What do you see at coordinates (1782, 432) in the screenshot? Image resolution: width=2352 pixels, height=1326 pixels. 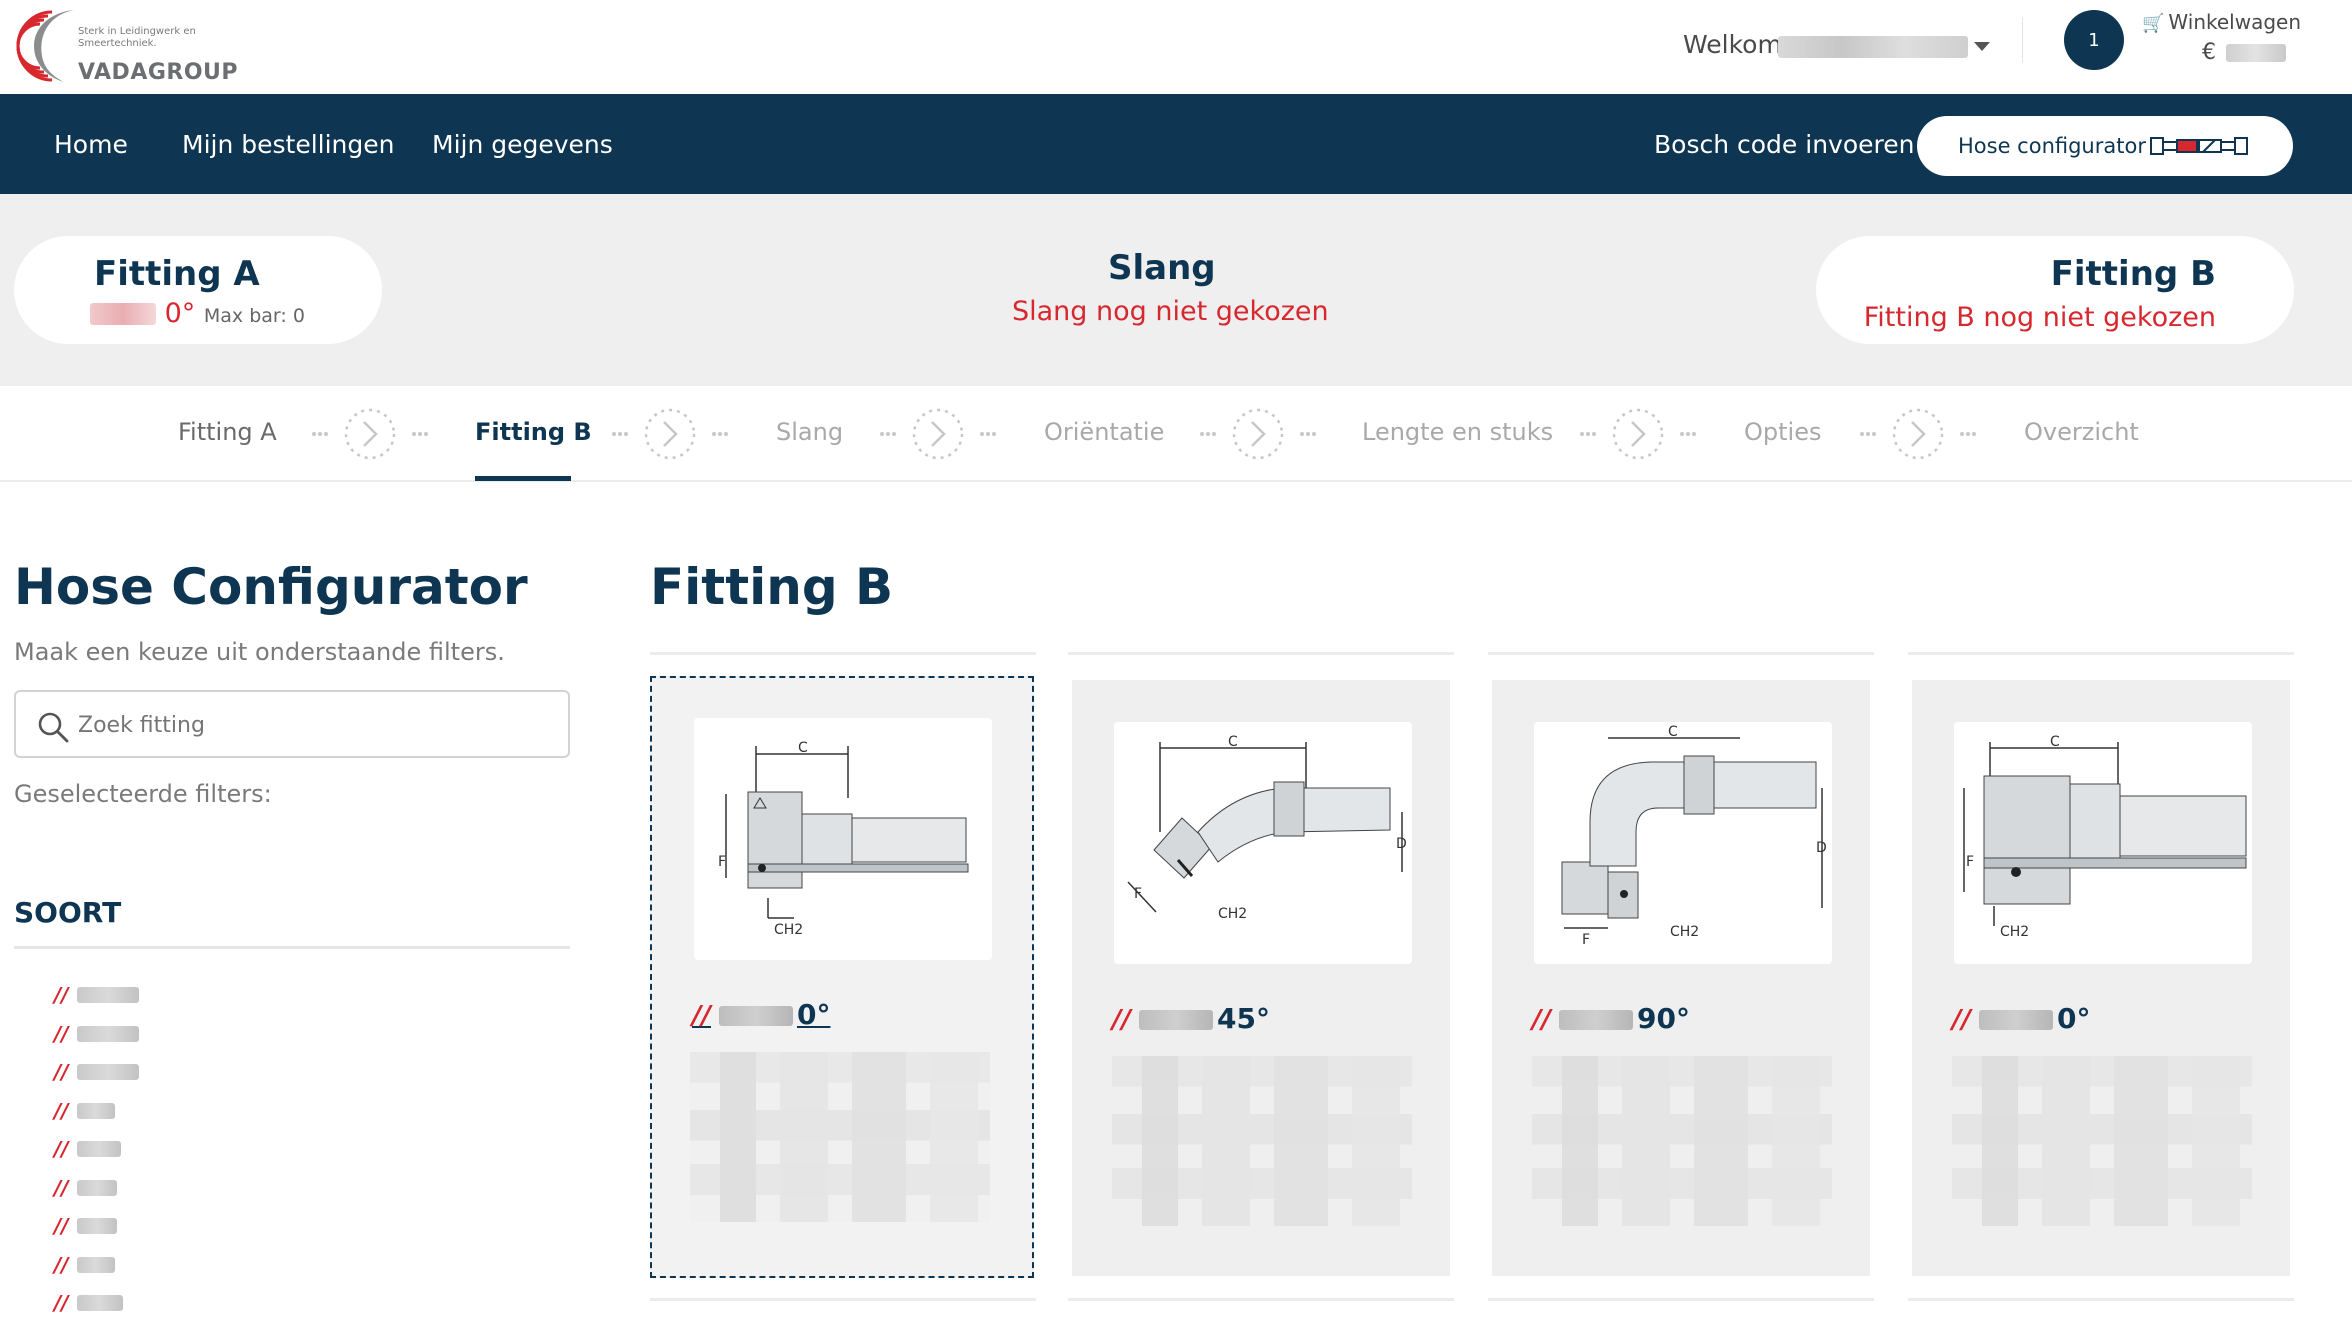 I see `step-opties: Opties` at bounding box center [1782, 432].